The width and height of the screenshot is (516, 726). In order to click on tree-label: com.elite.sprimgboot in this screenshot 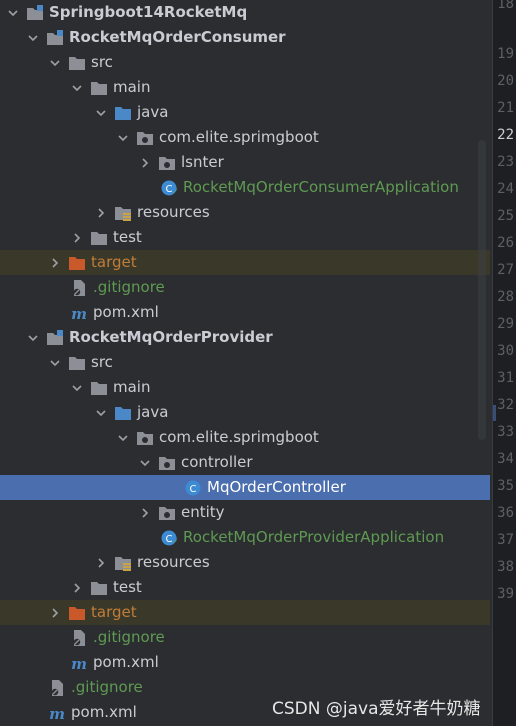, I will do `click(239, 137)`.